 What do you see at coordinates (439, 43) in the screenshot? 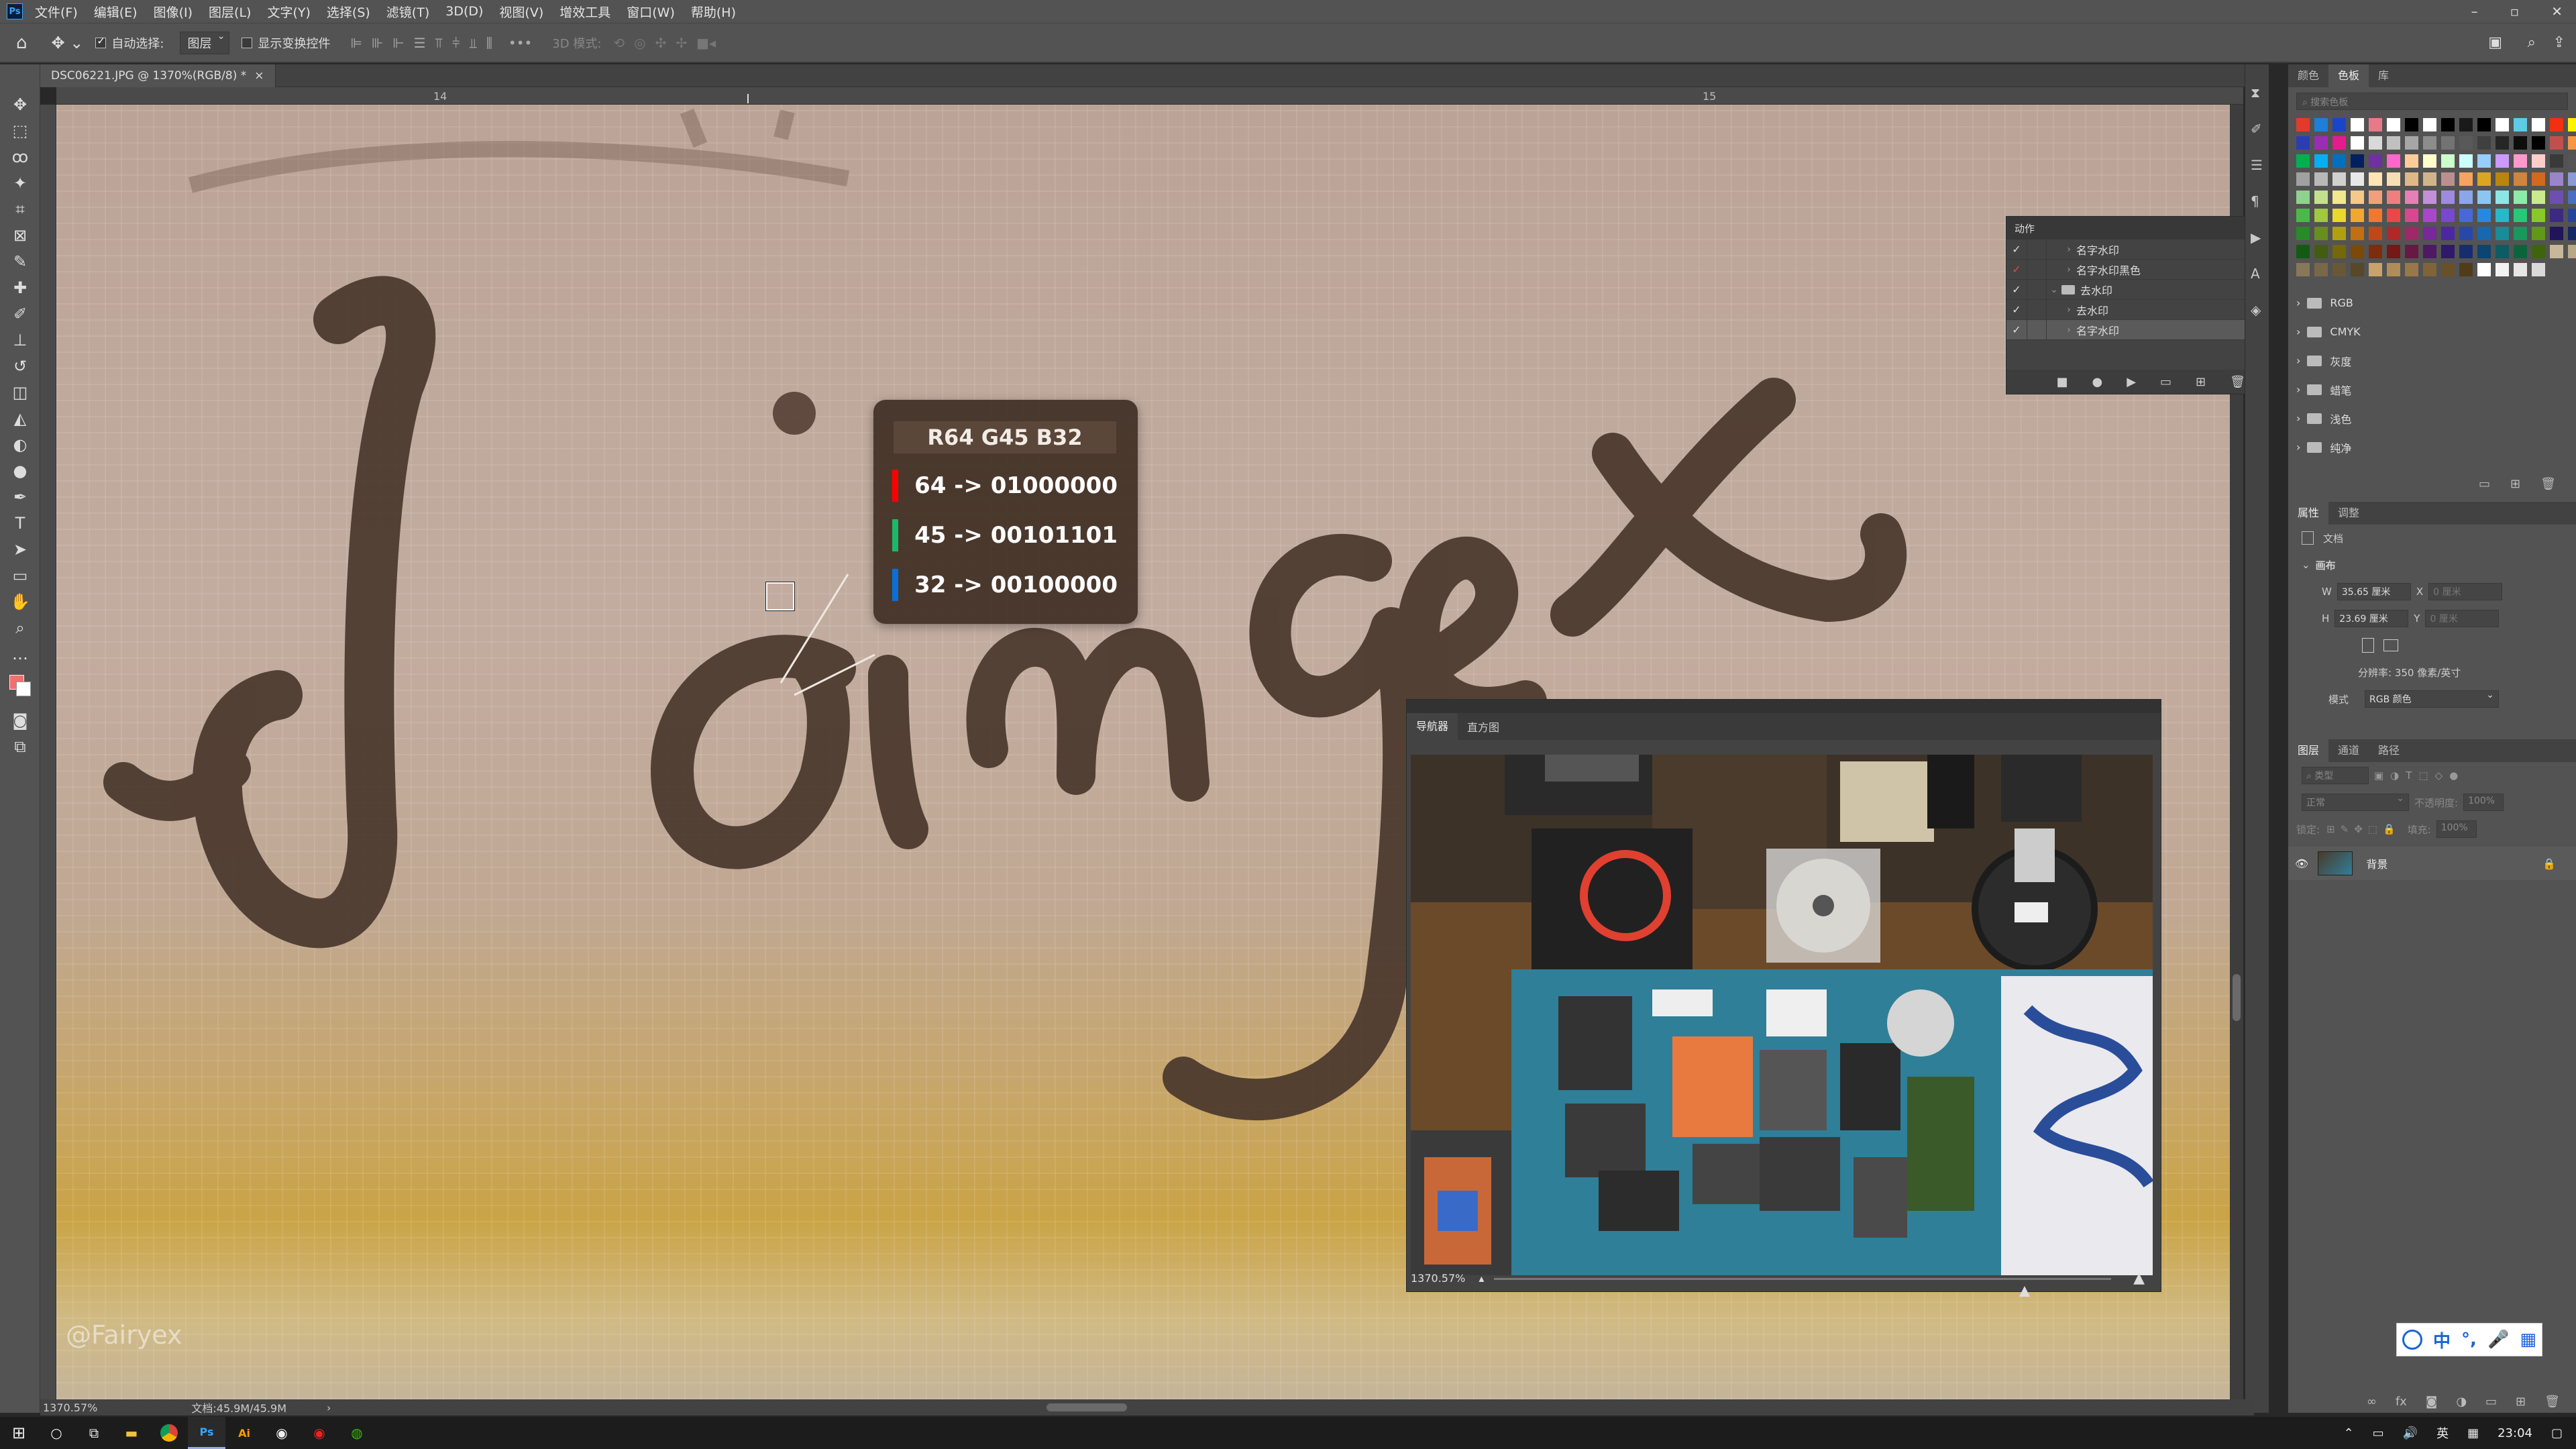
I see `align-top-icon: ⫪` at bounding box center [439, 43].